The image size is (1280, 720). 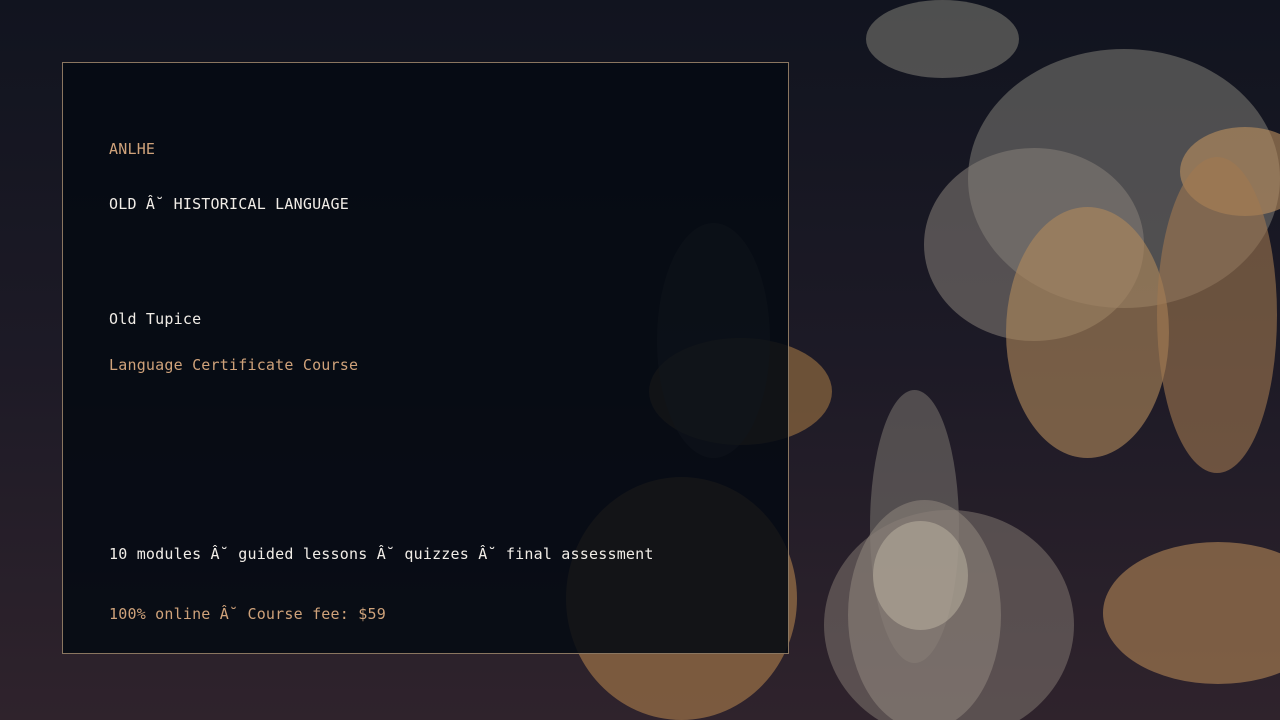 What do you see at coordinates (234, 365) in the screenshot?
I see `course-subtitle: Language Certificate Course` at bounding box center [234, 365].